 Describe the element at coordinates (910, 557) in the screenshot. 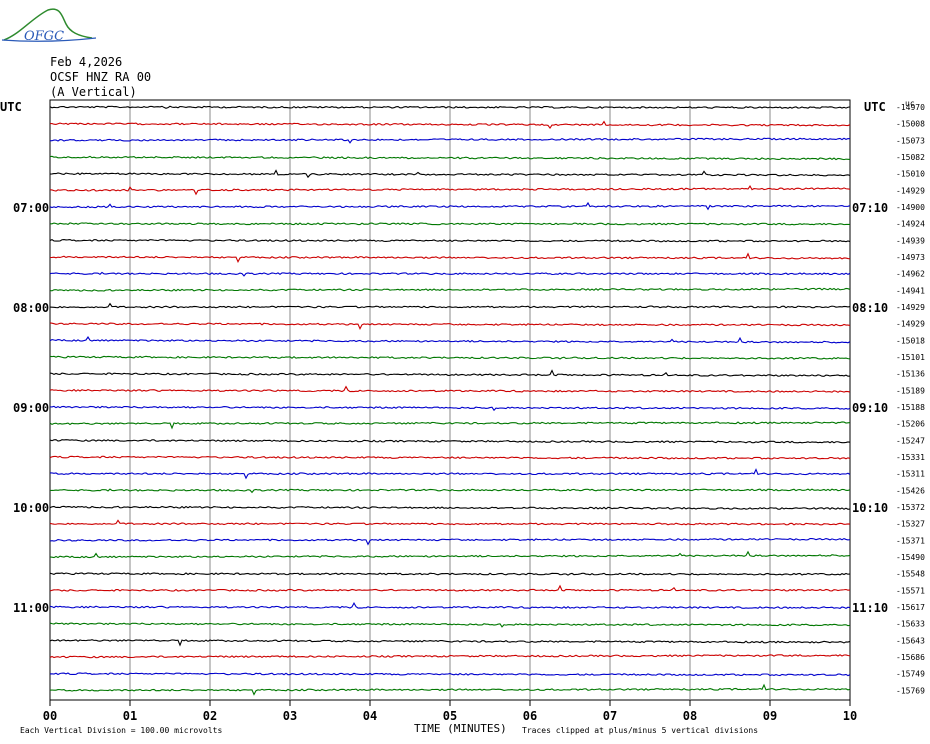

I see `trace-offset-label-28: -15490` at that location.